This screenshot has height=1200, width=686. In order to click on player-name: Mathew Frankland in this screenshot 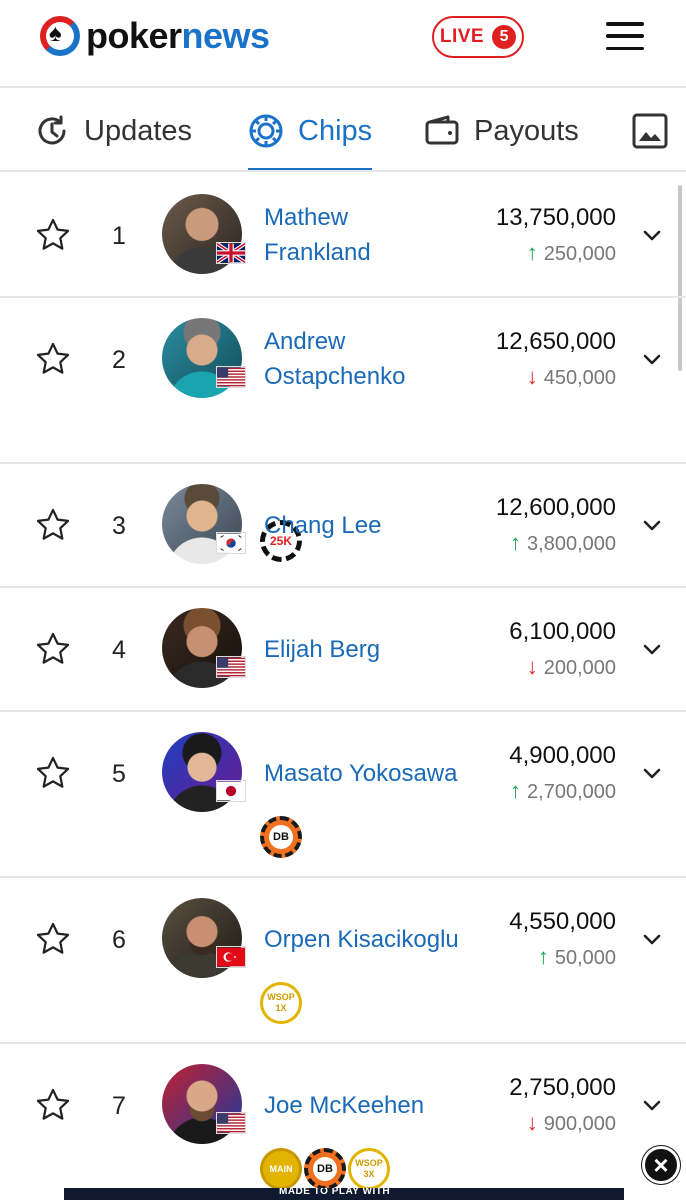, I will do `click(374, 235)`.